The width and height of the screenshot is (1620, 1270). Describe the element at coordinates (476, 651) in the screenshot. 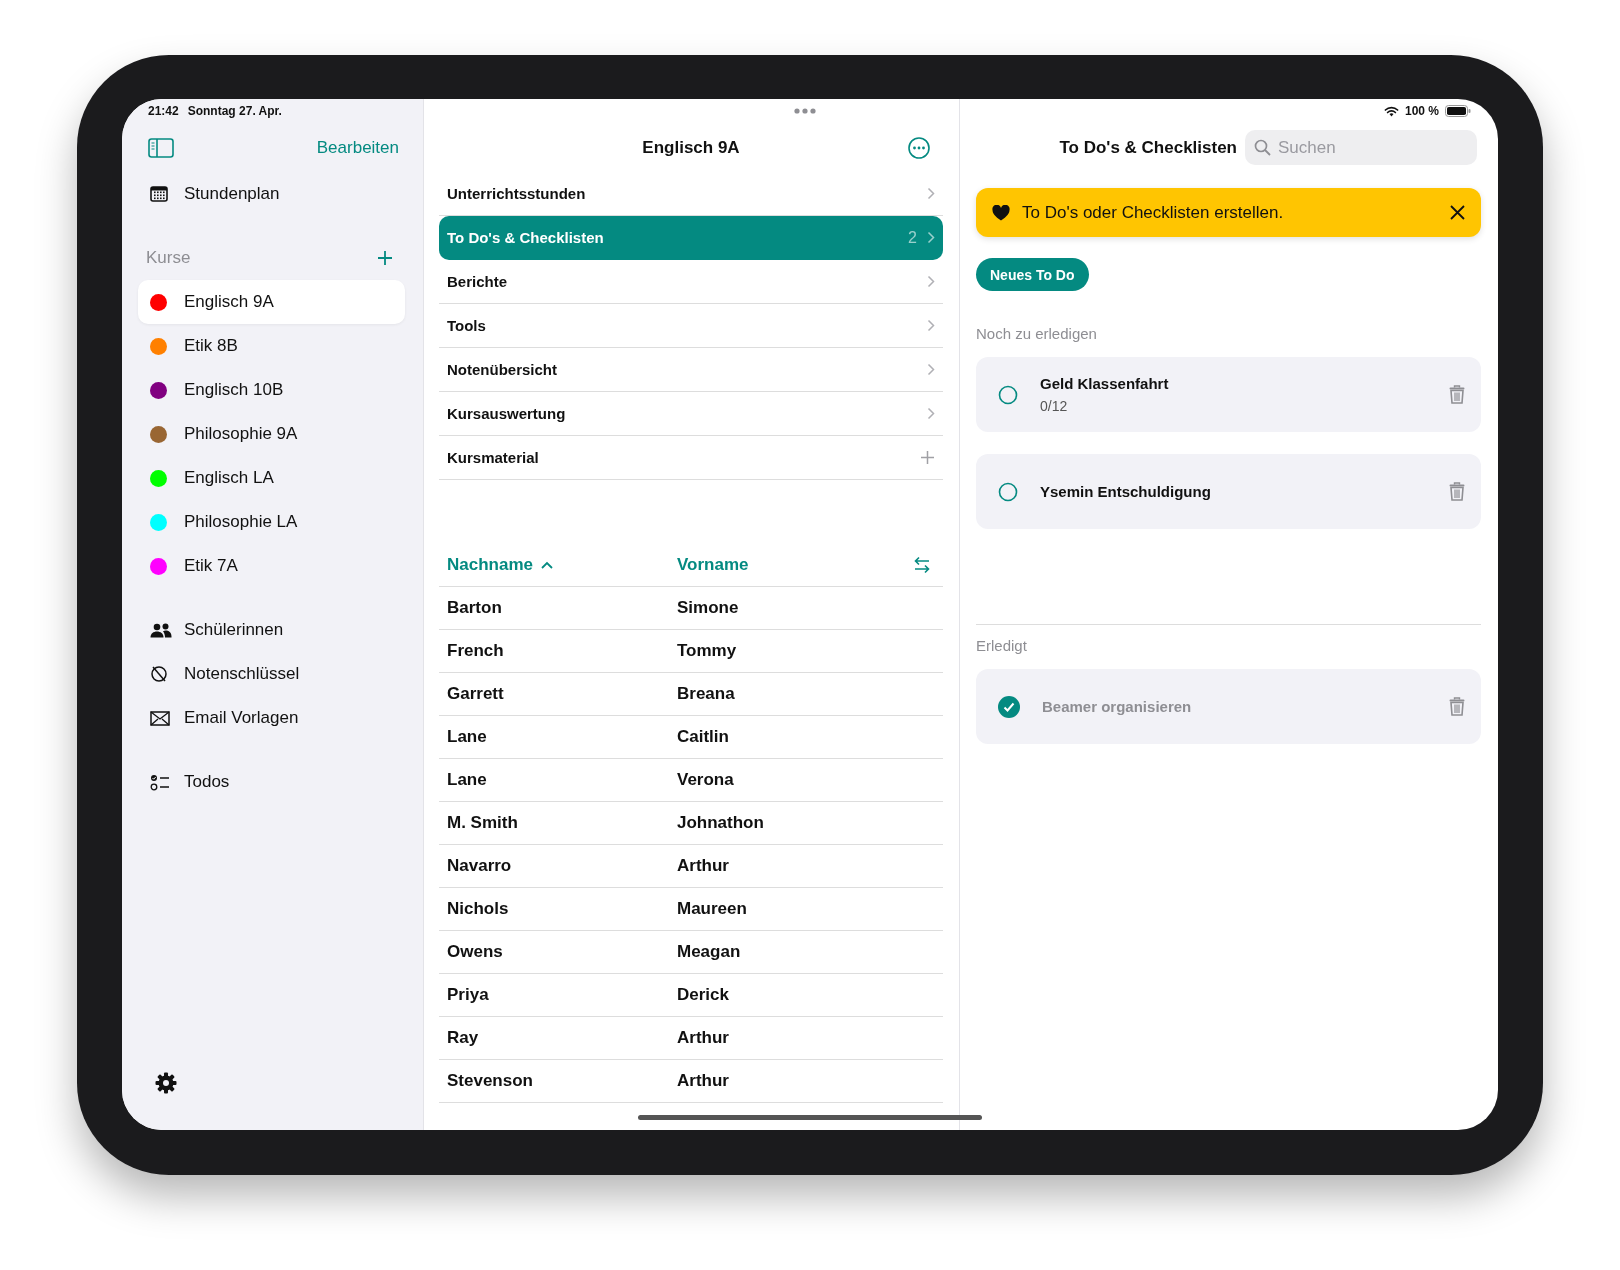

I see `table-cell-text: French` at that location.